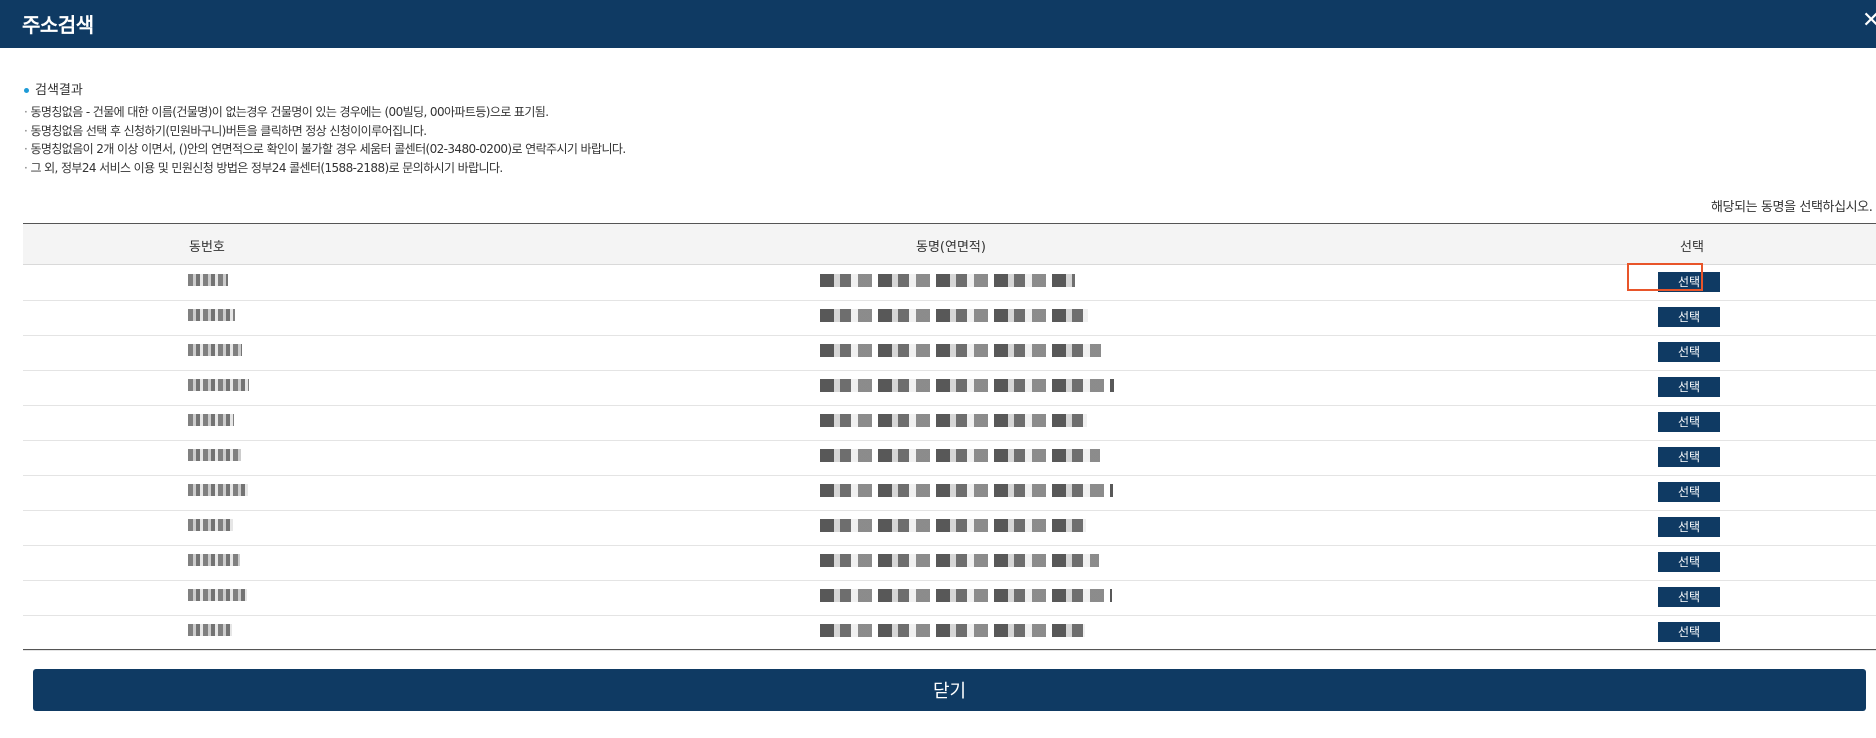  What do you see at coordinates (951, 247) in the screenshot?
I see `column-header-name: 동명(연면적)` at bounding box center [951, 247].